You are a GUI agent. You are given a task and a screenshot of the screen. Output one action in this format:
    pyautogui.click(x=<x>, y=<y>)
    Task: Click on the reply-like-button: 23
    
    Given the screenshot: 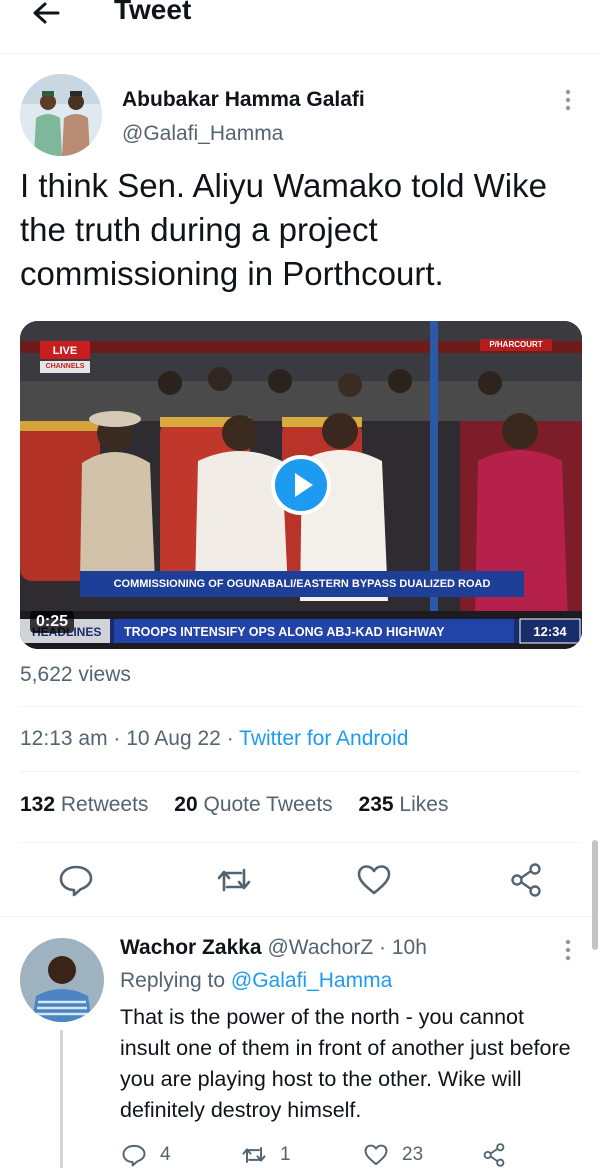 What is the action you would take?
    pyautogui.click(x=392, y=1154)
    